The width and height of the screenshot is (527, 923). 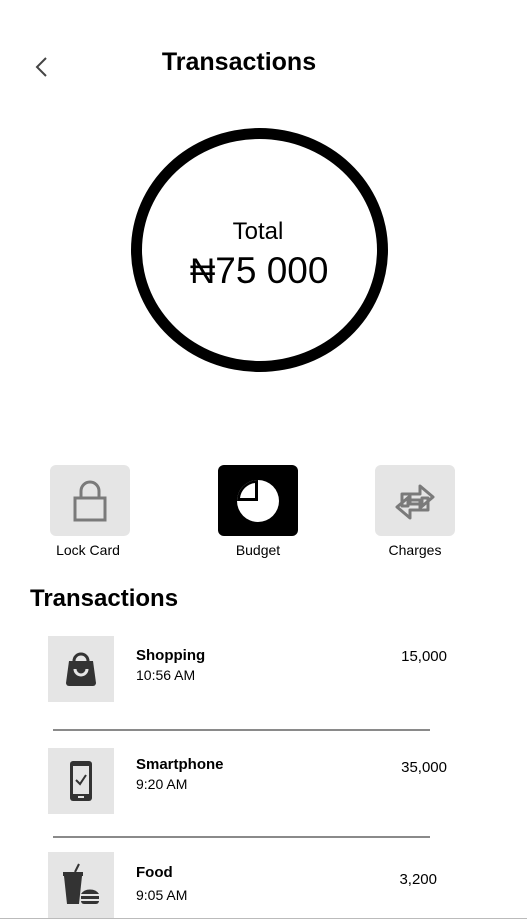 What do you see at coordinates (88, 550) in the screenshot?
I see `lock-card-label: Lock Card` at bounding box center [88, 550].